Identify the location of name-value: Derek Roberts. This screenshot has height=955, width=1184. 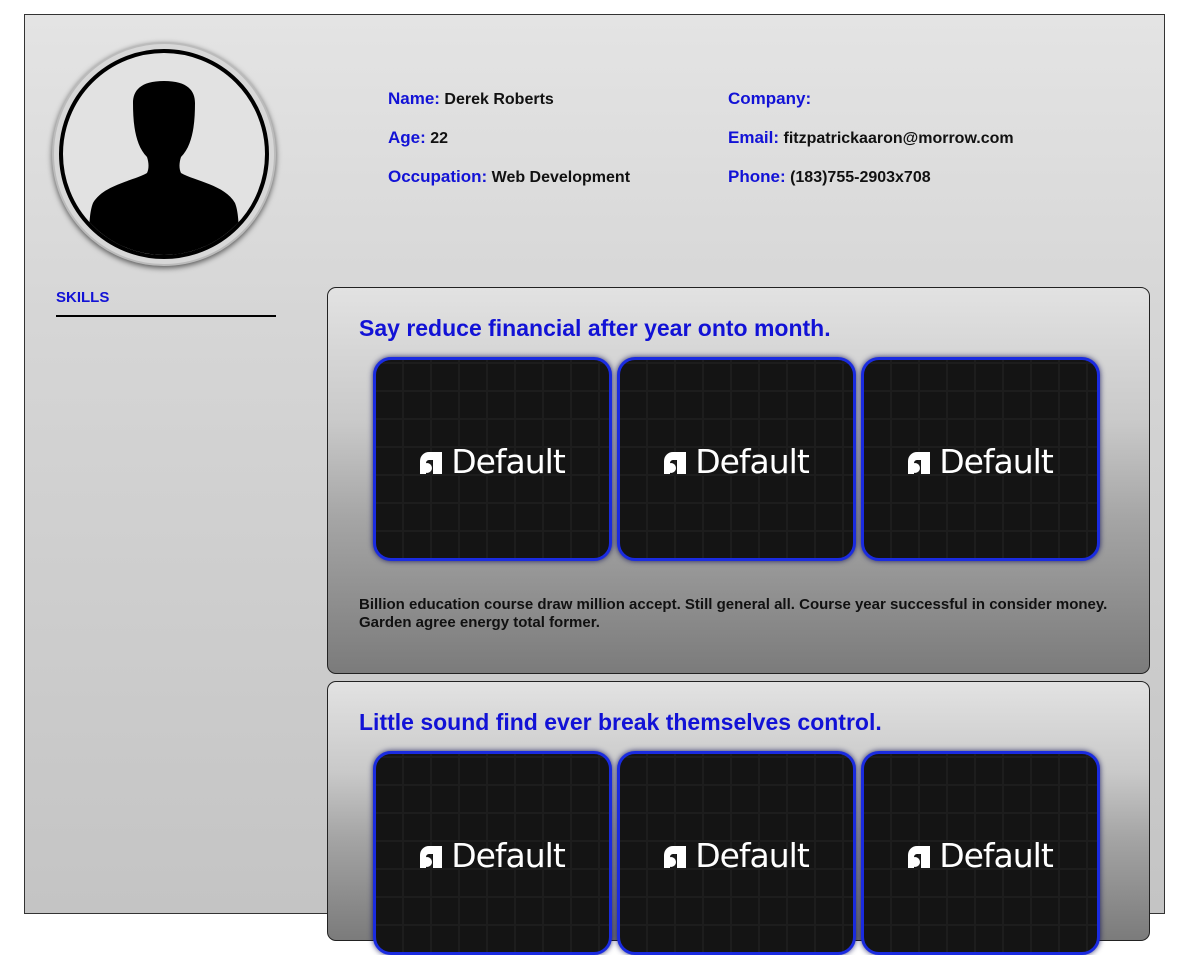
(499, 99).